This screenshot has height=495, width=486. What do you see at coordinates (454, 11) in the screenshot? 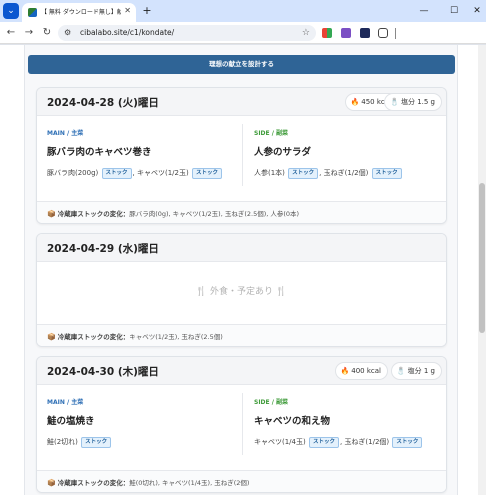
I see `maximize-icon: ☐` at bounding box center [454, 11].